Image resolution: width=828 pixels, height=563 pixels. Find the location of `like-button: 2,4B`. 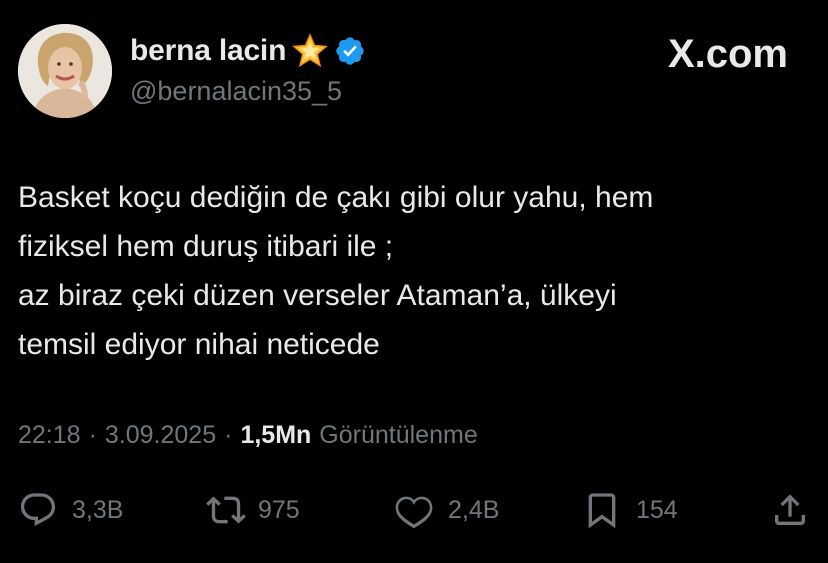

like-button: 2,4B is located at coordinates (446, 510).